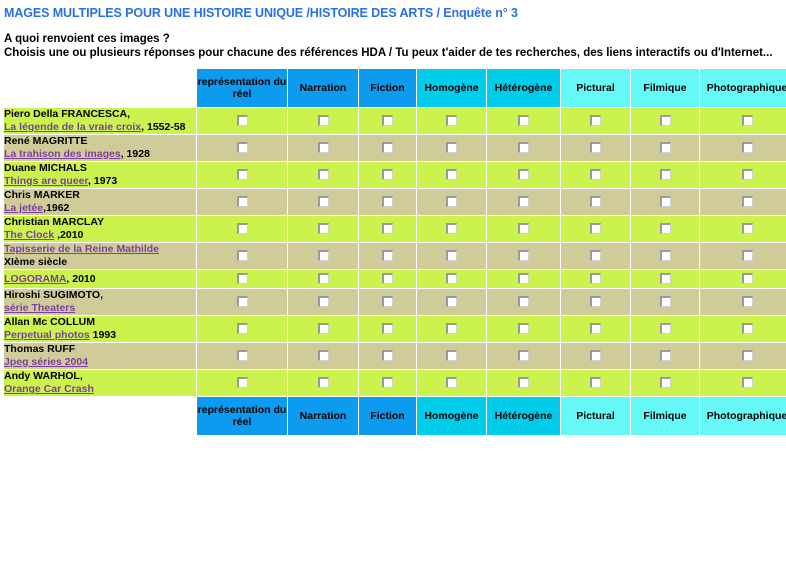  What do you see at coordinates (81, 249) in the screenshot?
I see `reference-link: Tapisserie de la Reine Mathilde` at bounding box center [81, 249].